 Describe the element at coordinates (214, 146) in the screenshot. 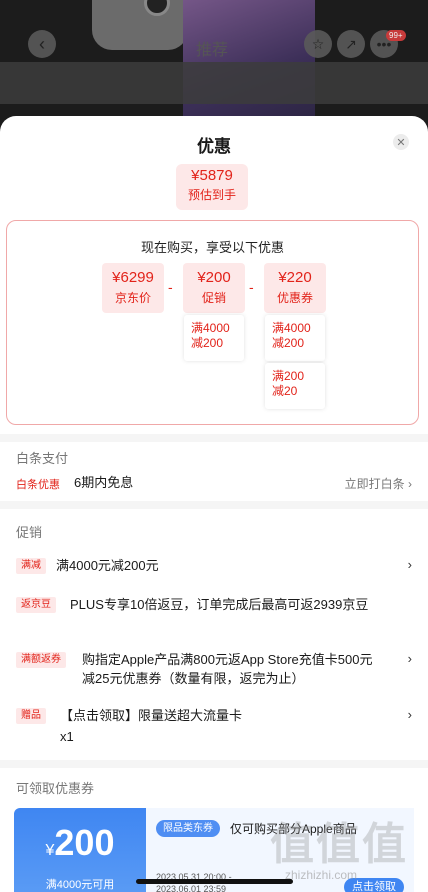

I see `sheet-title: 优惠` at that location.